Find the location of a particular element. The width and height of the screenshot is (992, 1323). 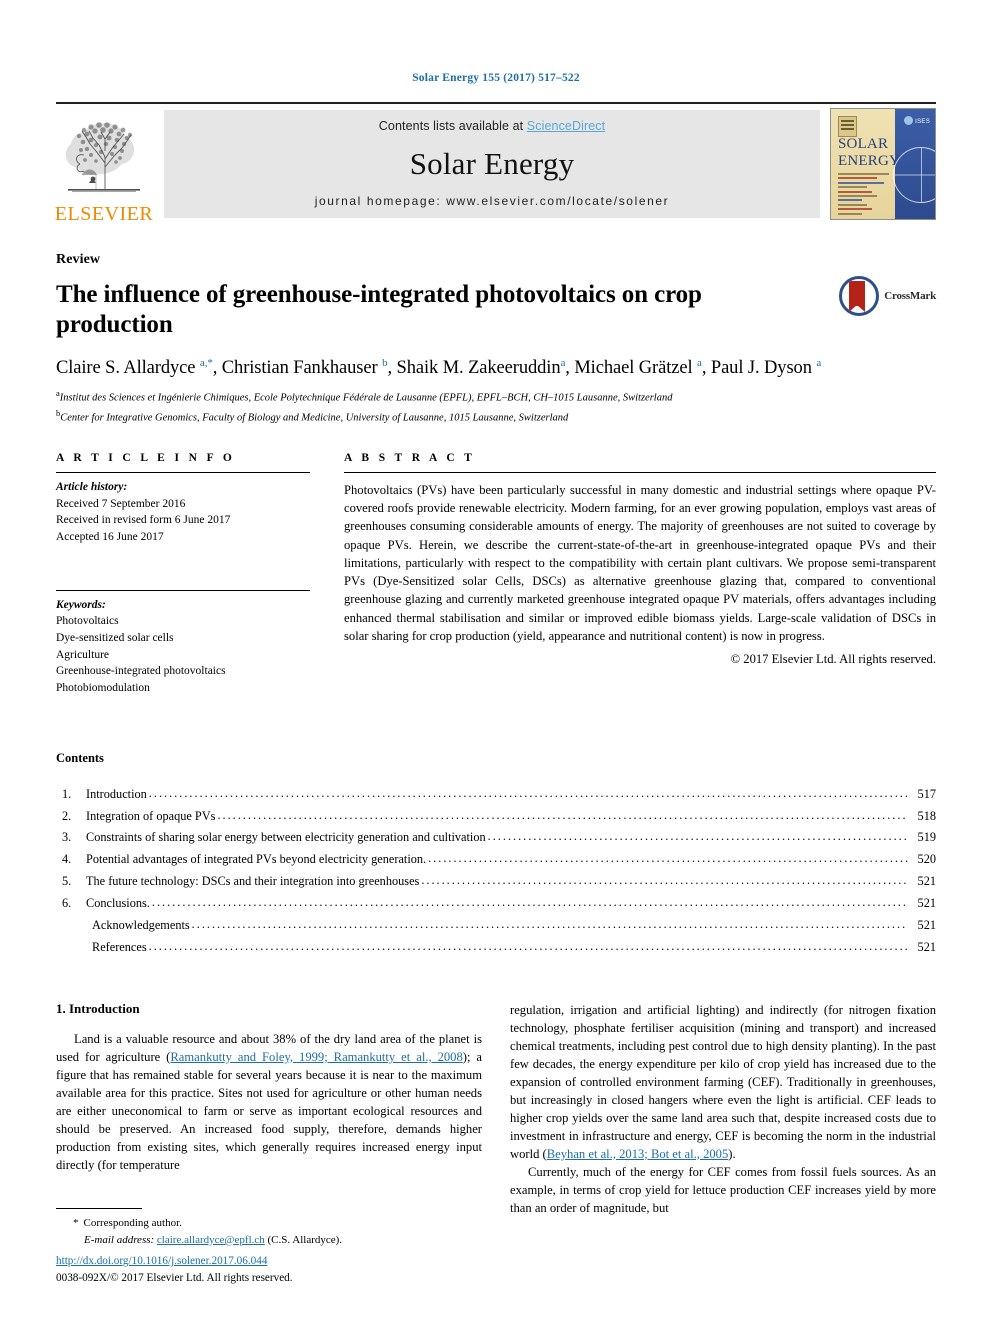

journal-cover-thumbnail: ISES SOLAR ENERGY is located at coordinates (883, 164).